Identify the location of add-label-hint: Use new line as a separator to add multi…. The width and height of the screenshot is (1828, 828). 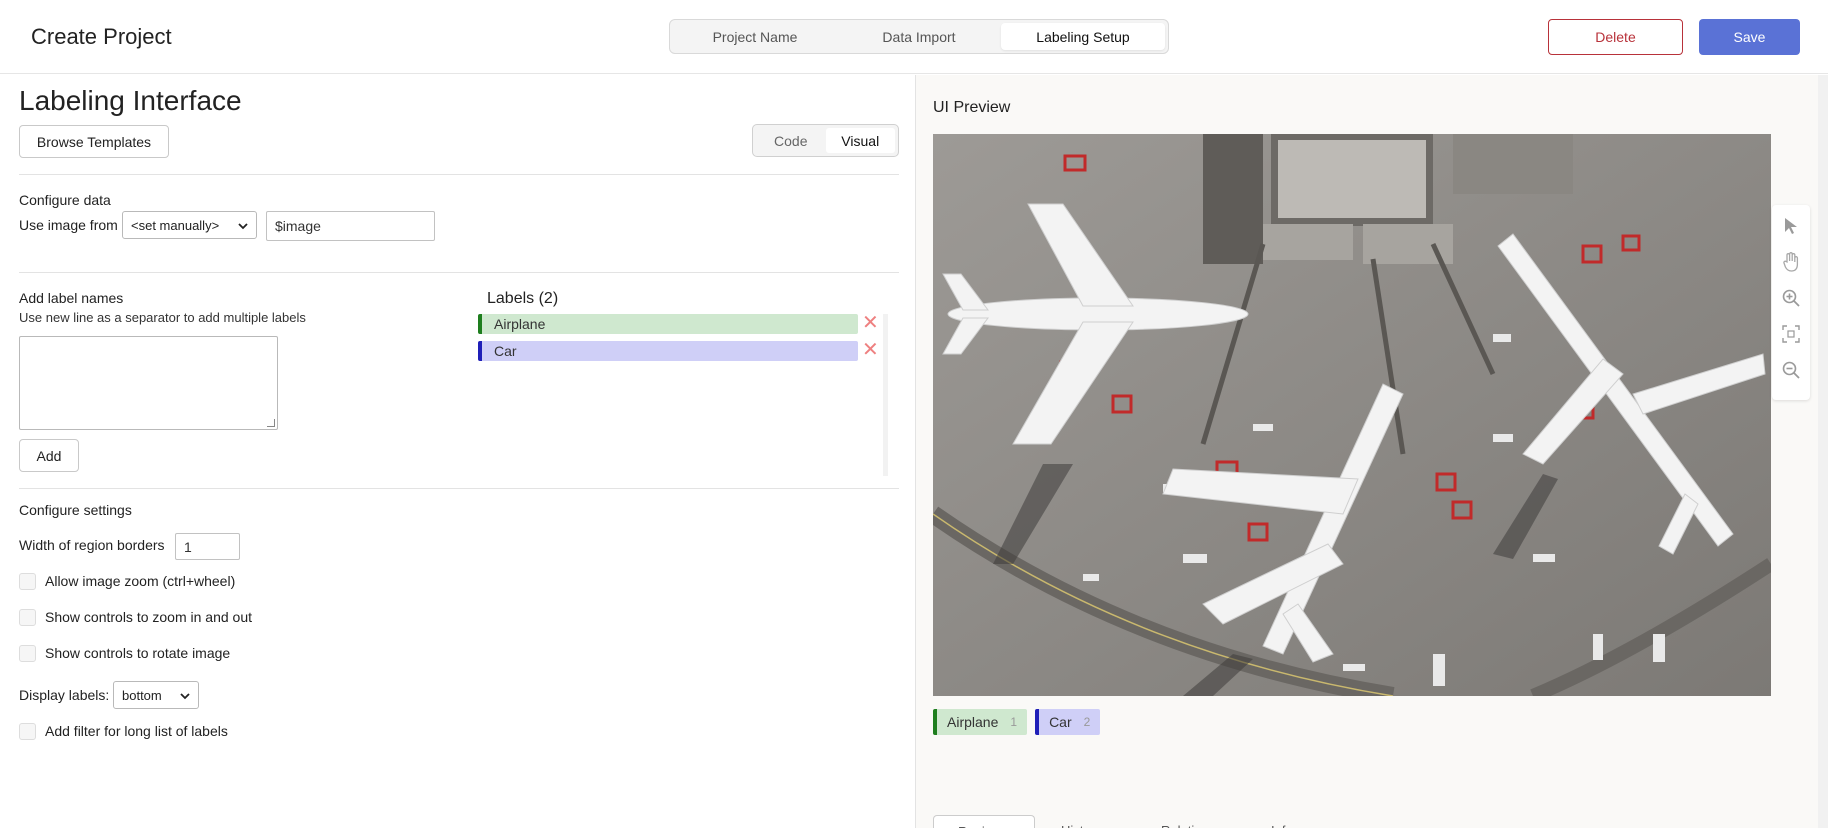
(162, 317).